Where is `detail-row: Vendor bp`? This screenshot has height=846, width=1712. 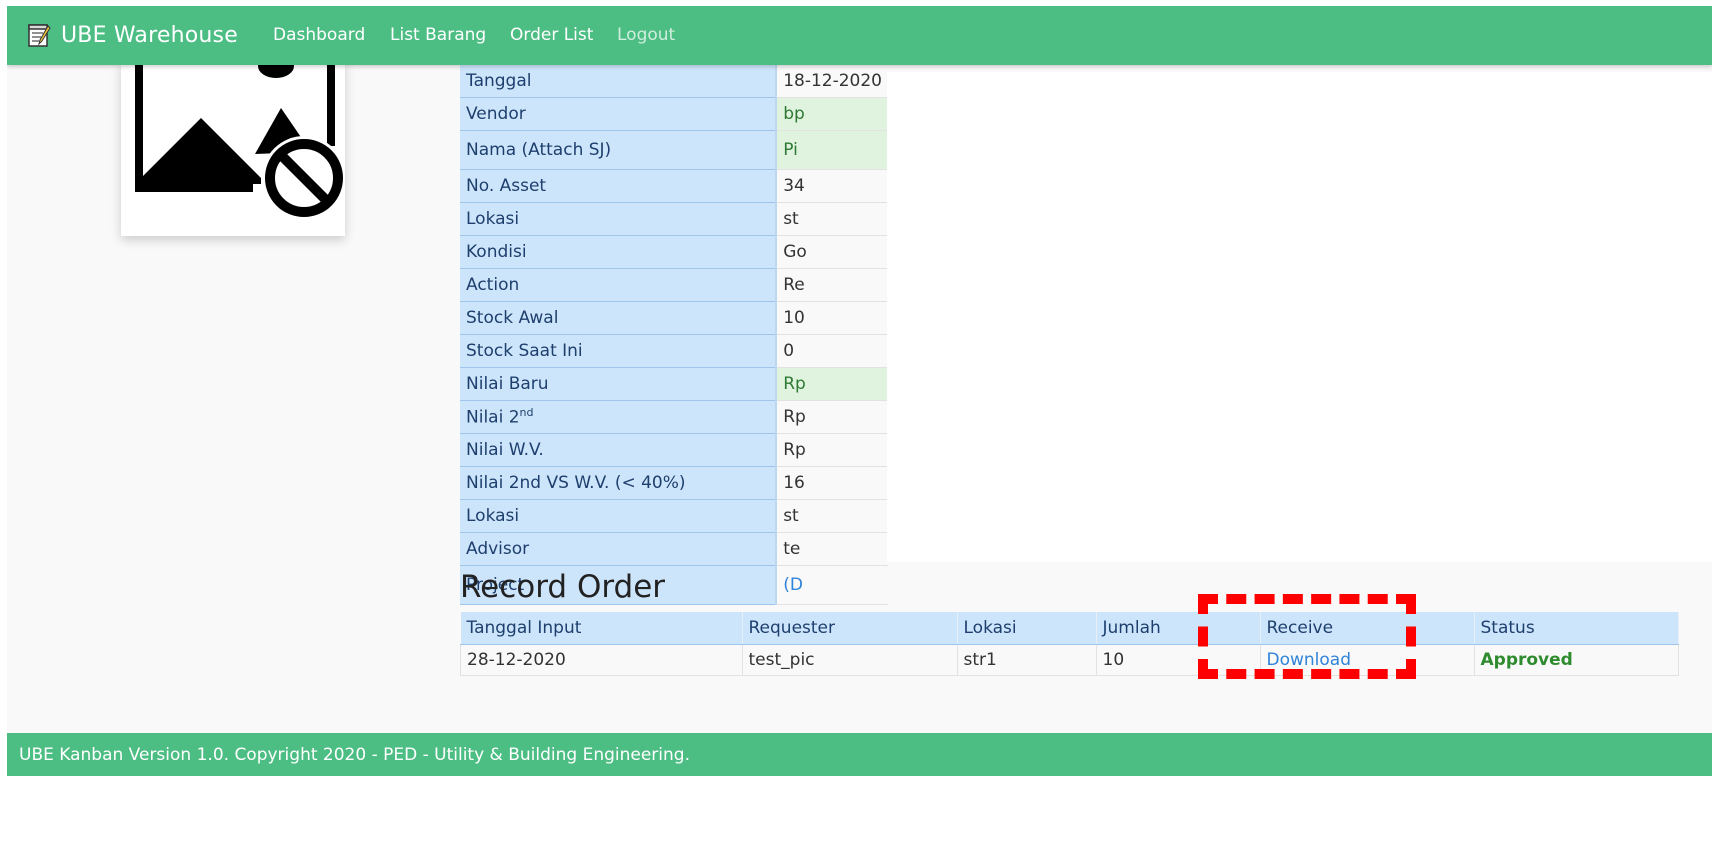 detail-row: Vendor bp is located at coordinates (674, 114).